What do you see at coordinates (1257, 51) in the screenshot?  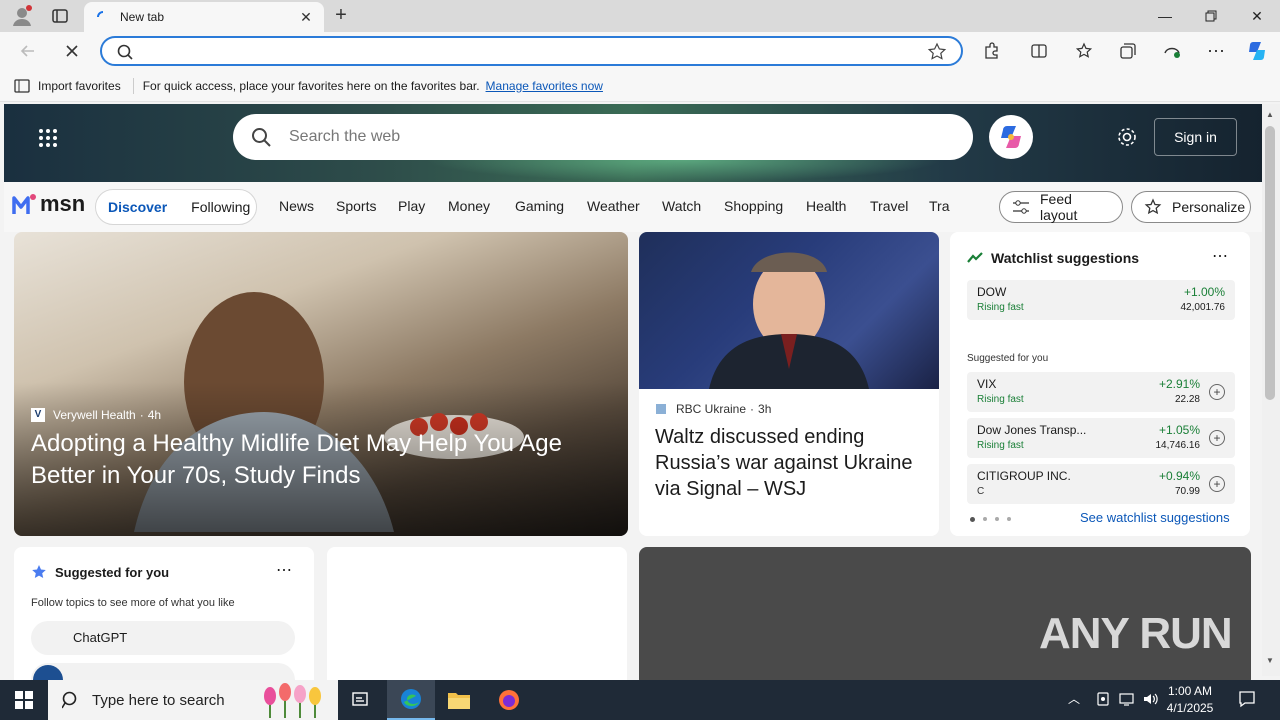 I see `copilot-icon` at bounding box center [1257, 51].